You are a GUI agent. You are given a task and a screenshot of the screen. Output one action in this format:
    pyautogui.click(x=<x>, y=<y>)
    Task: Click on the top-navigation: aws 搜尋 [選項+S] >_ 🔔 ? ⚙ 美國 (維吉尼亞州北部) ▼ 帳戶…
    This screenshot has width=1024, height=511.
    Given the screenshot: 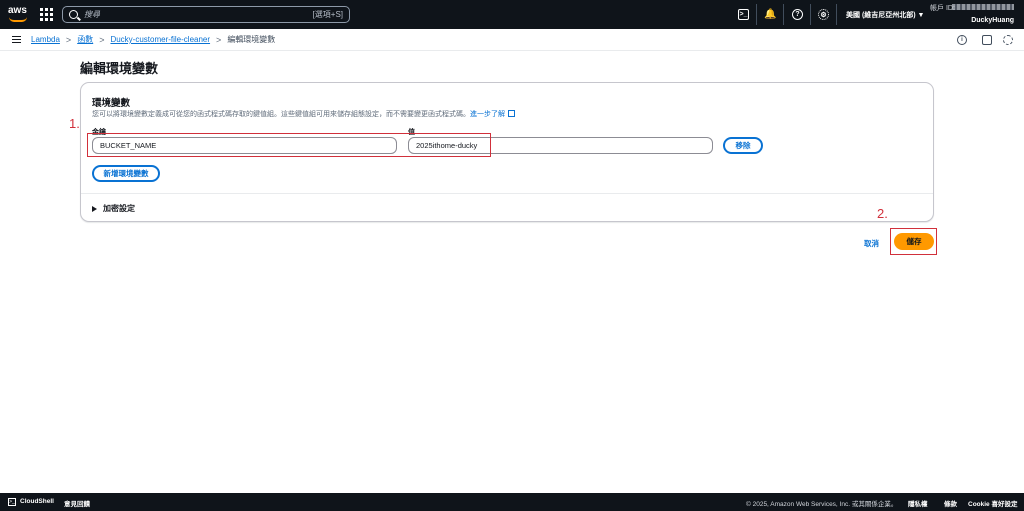 What is the action you would take?
    pyautogui.click(x=512, y=14)
    